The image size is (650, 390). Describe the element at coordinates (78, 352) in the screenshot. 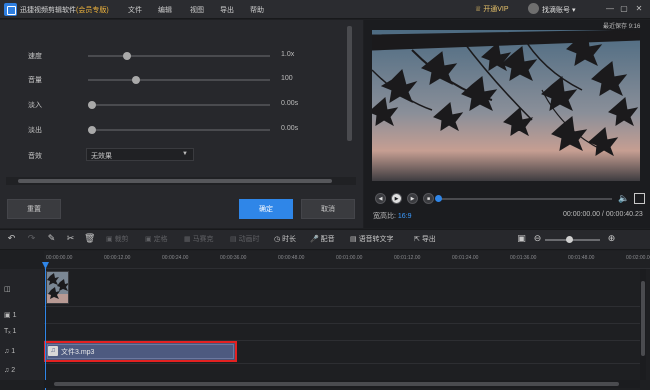

I see `audio-clip-name: 文件3.mp3` at that location.